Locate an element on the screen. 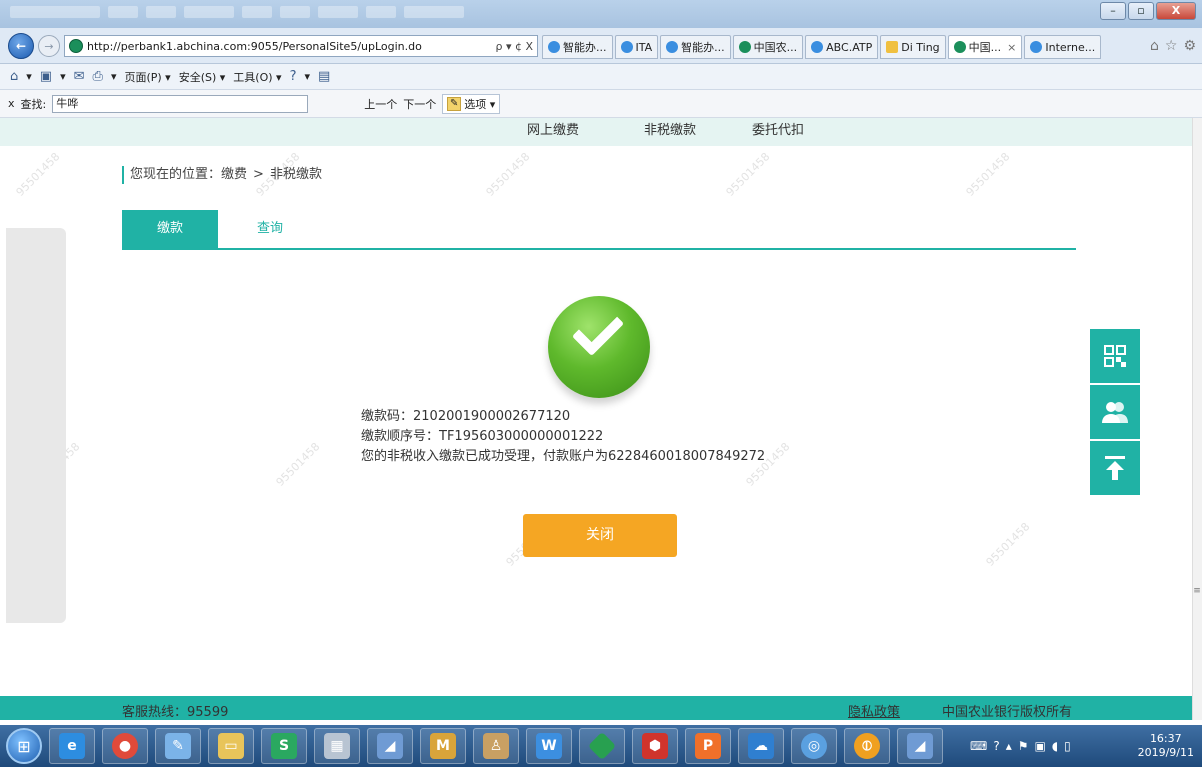  floating-toolbar is located at coordinates (1115, 413).